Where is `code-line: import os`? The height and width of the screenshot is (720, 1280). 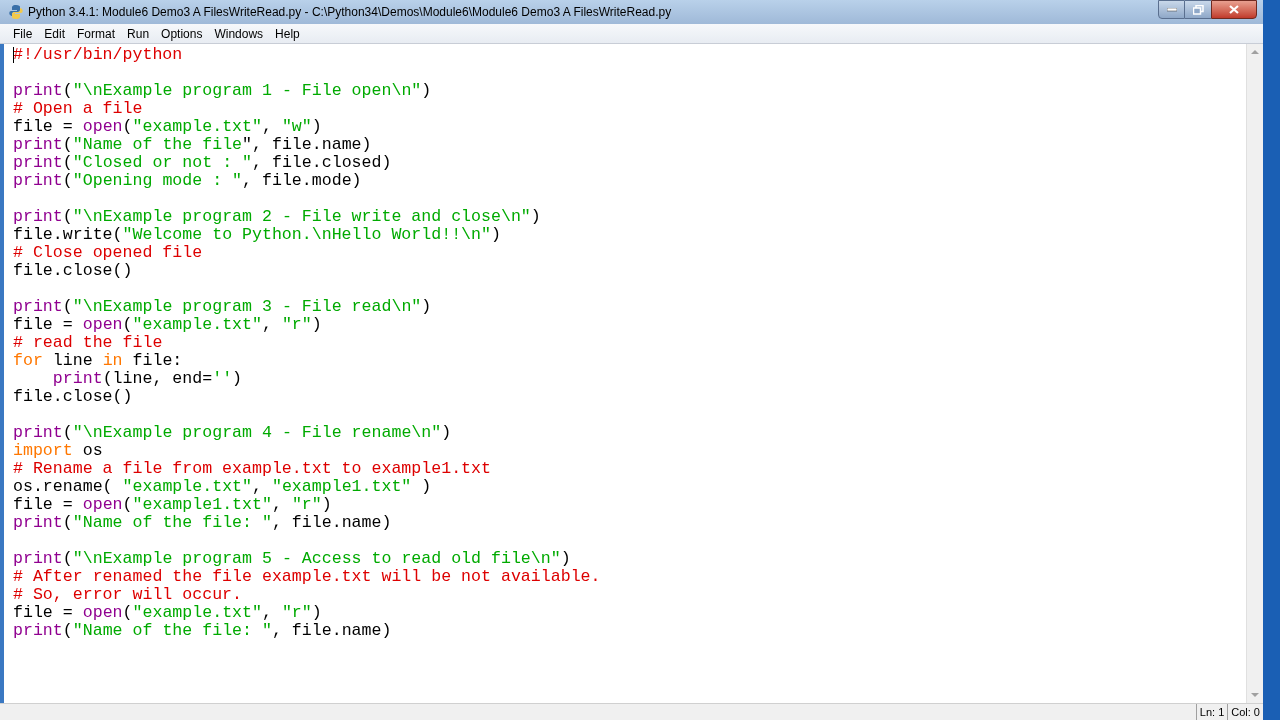 code-line: import os is located at coordinates (58, 451).